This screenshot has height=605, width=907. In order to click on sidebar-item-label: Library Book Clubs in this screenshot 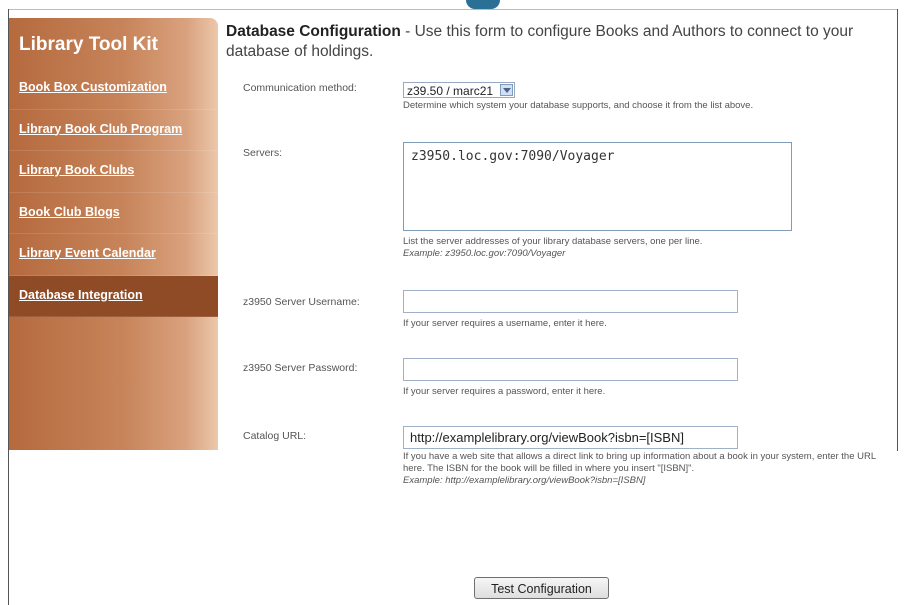, I will do `click(77, 170)`.